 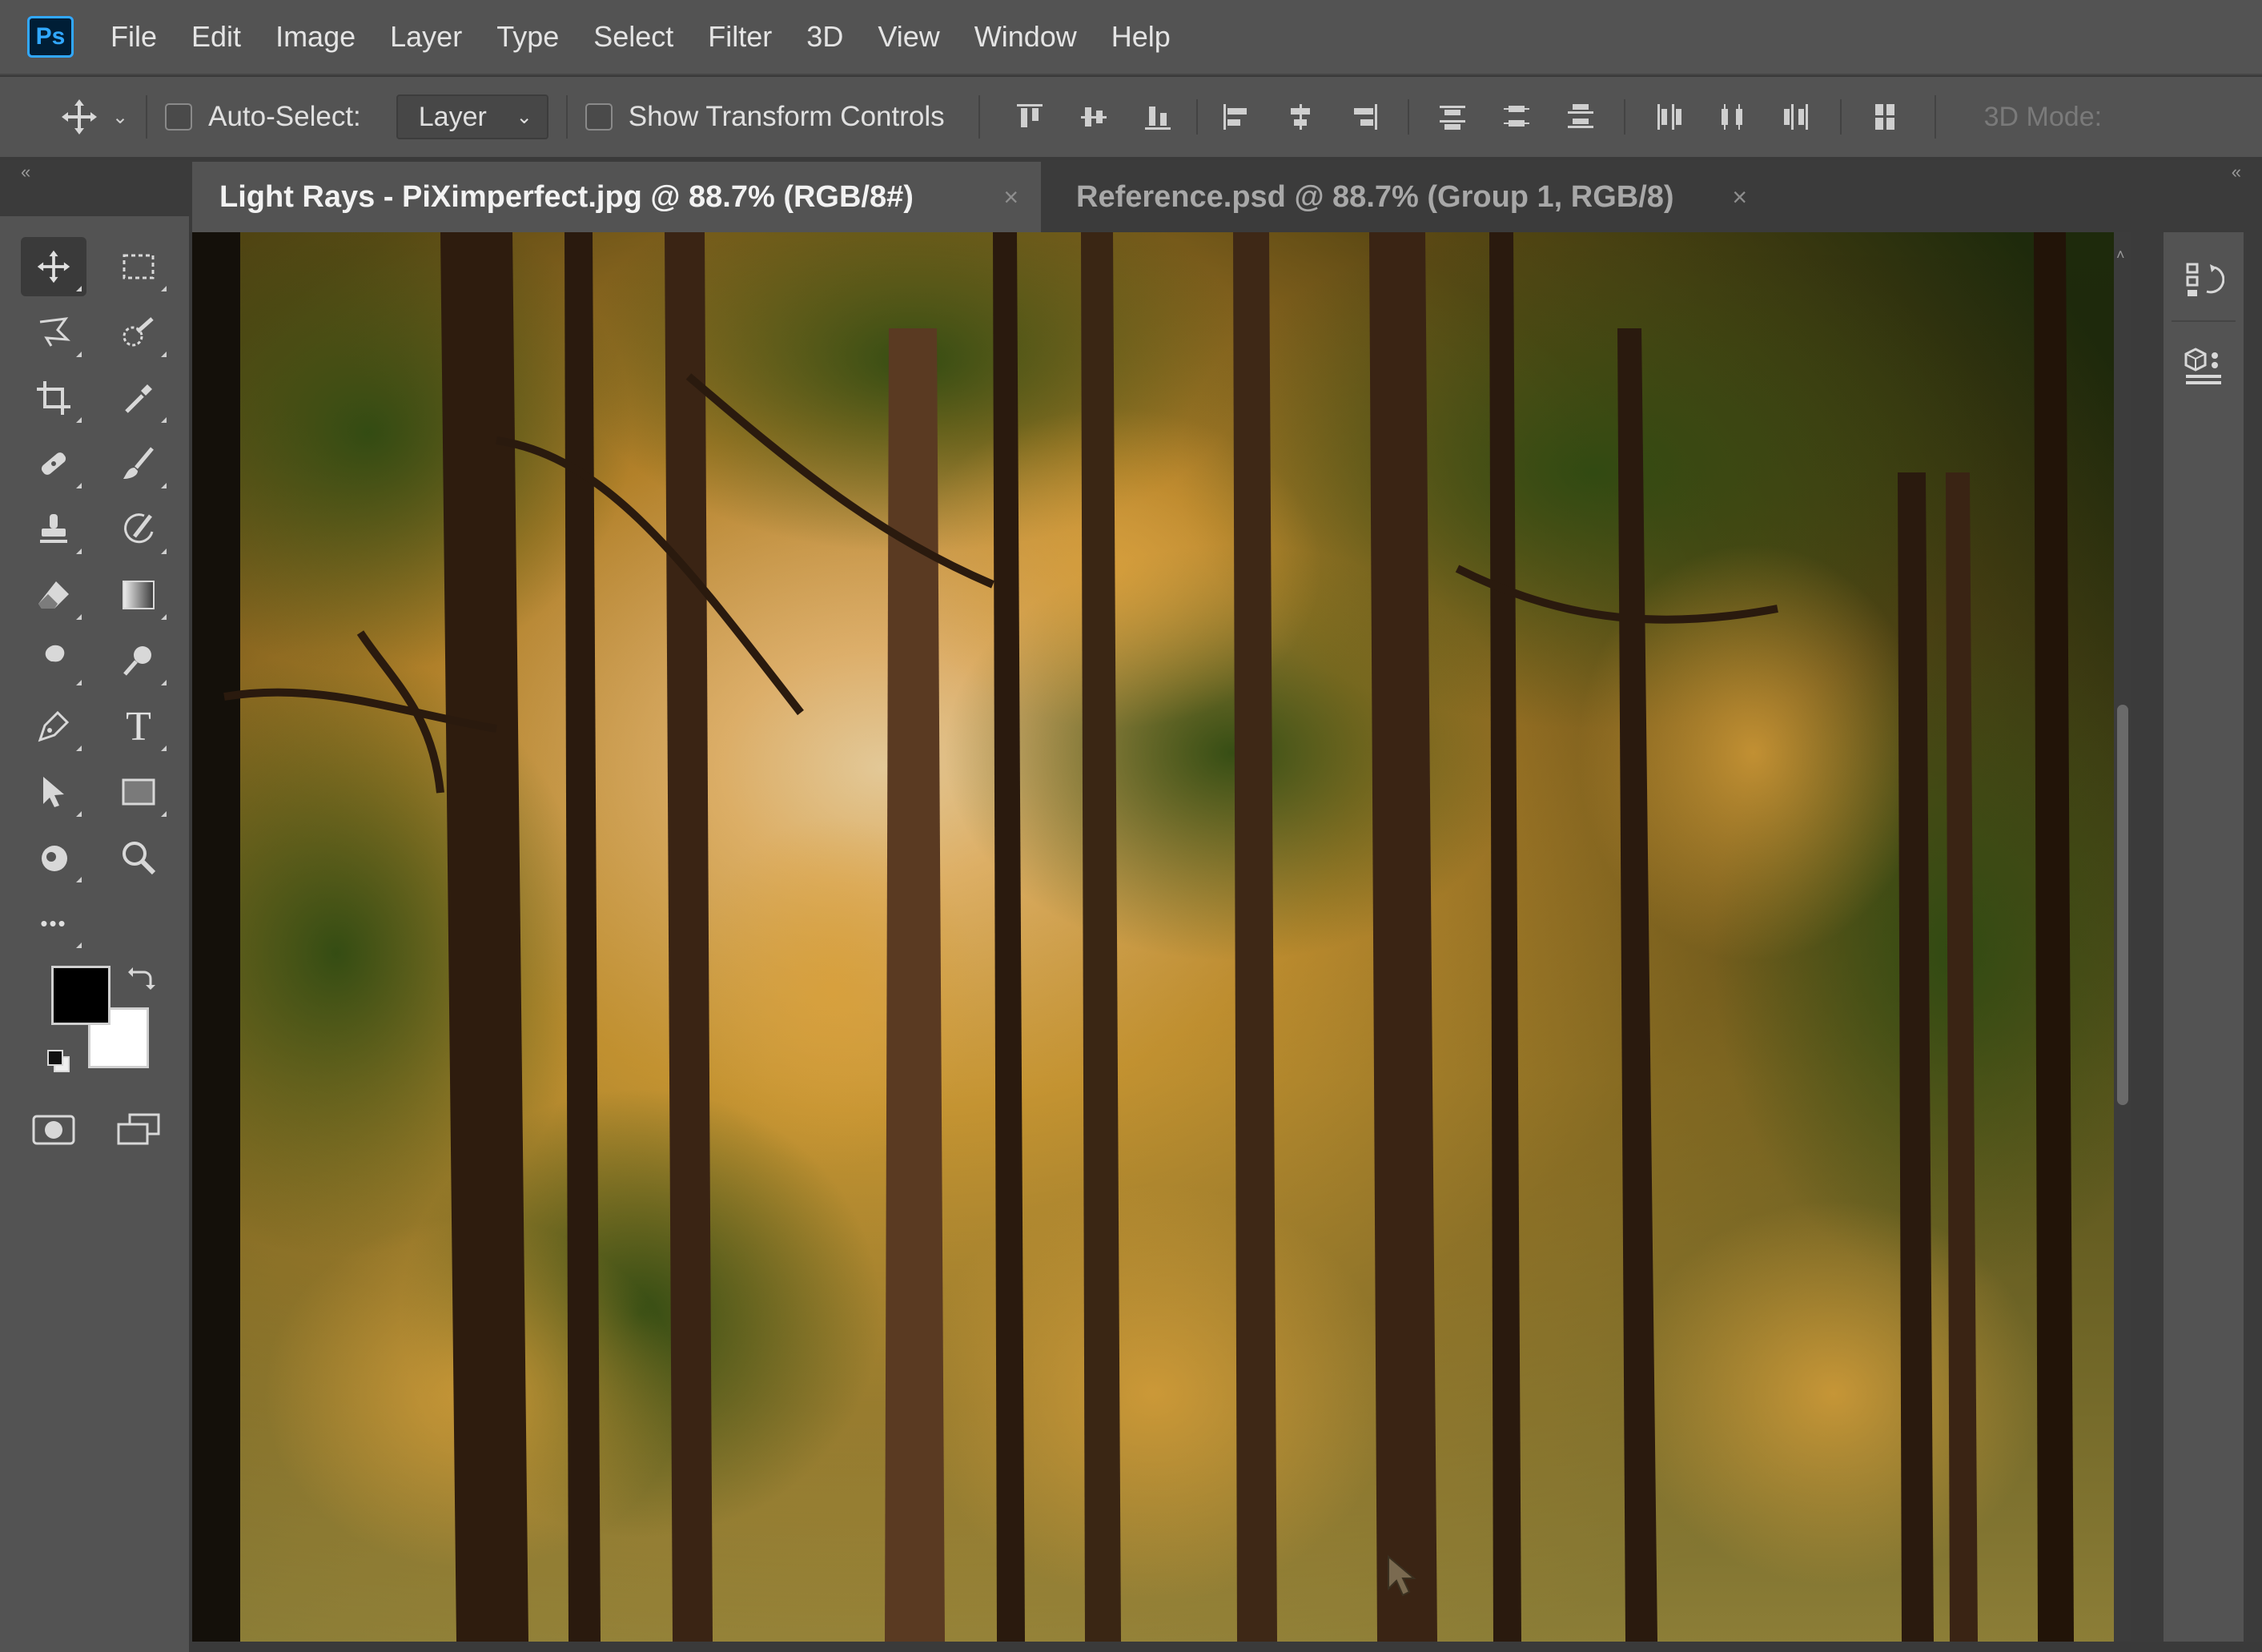 I want to click on lasso-icon, so click(x=54, y=332).